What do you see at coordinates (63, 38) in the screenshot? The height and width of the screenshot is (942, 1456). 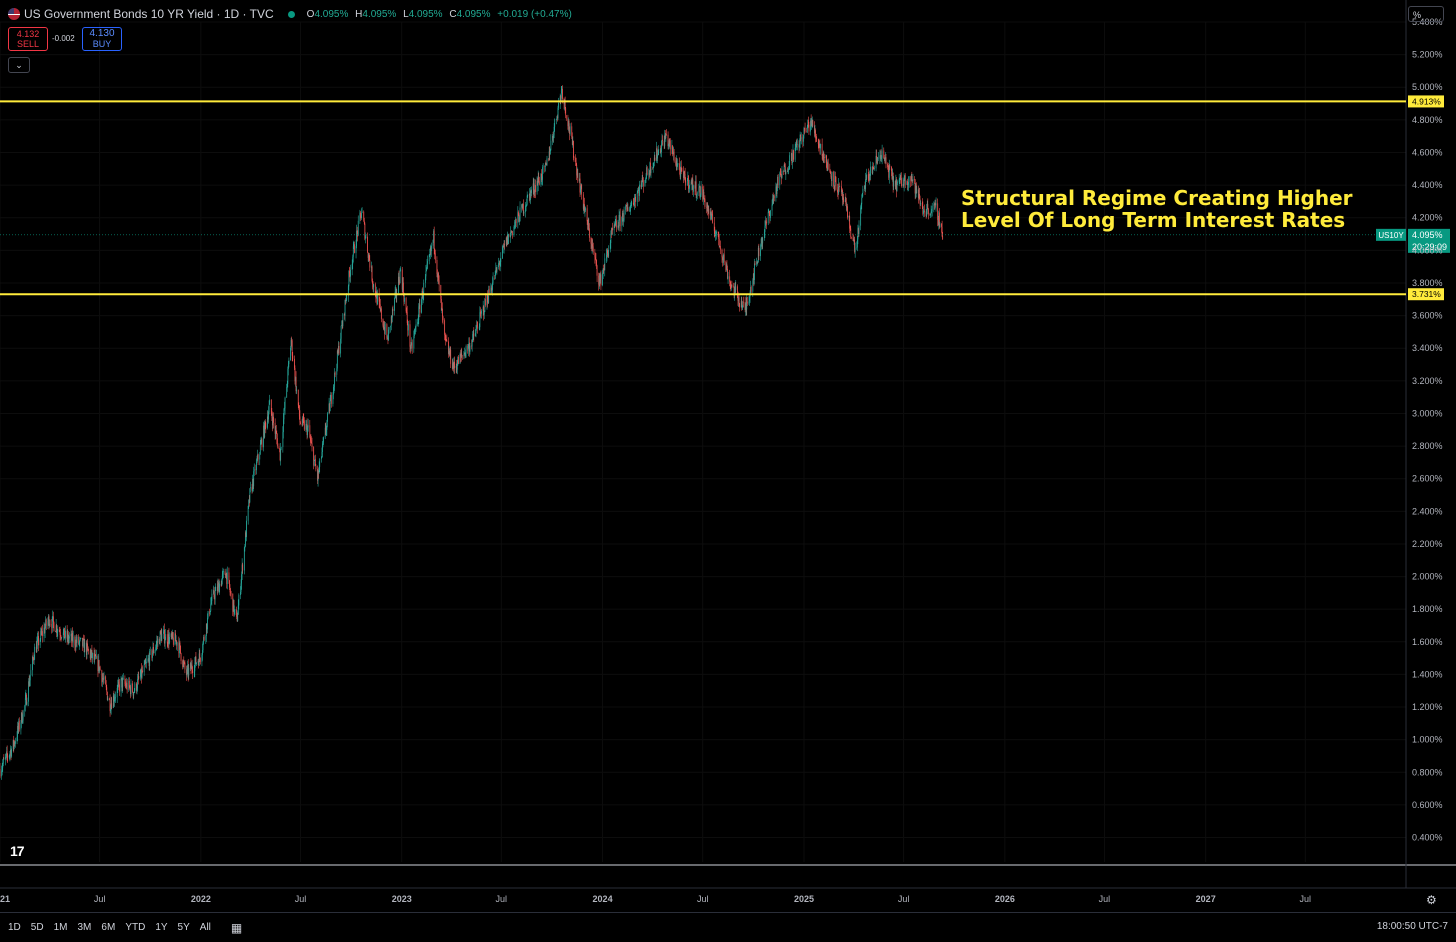 I see `spread-value: -0.002` at bounding box center [63, 38].